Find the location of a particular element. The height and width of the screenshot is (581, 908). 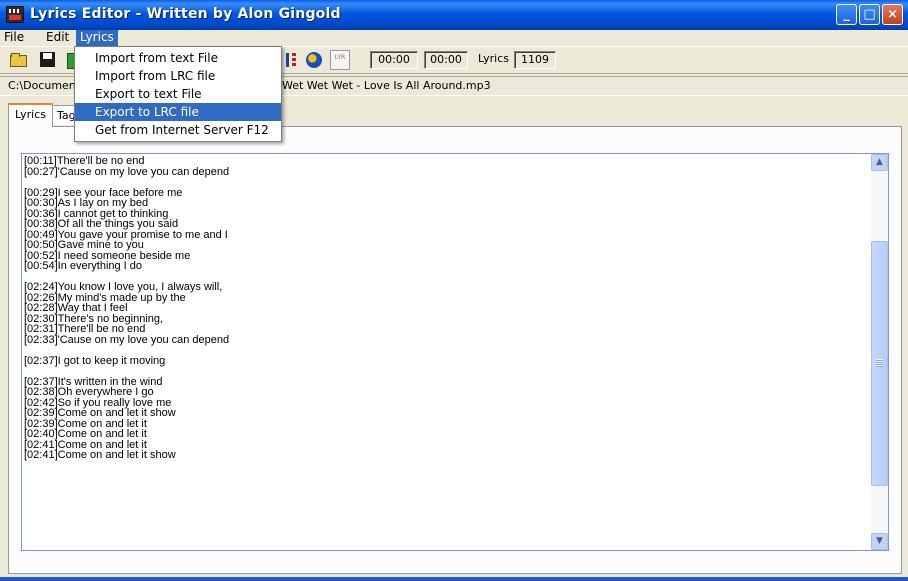

menu-file: File is located at coordinates (14, 38).